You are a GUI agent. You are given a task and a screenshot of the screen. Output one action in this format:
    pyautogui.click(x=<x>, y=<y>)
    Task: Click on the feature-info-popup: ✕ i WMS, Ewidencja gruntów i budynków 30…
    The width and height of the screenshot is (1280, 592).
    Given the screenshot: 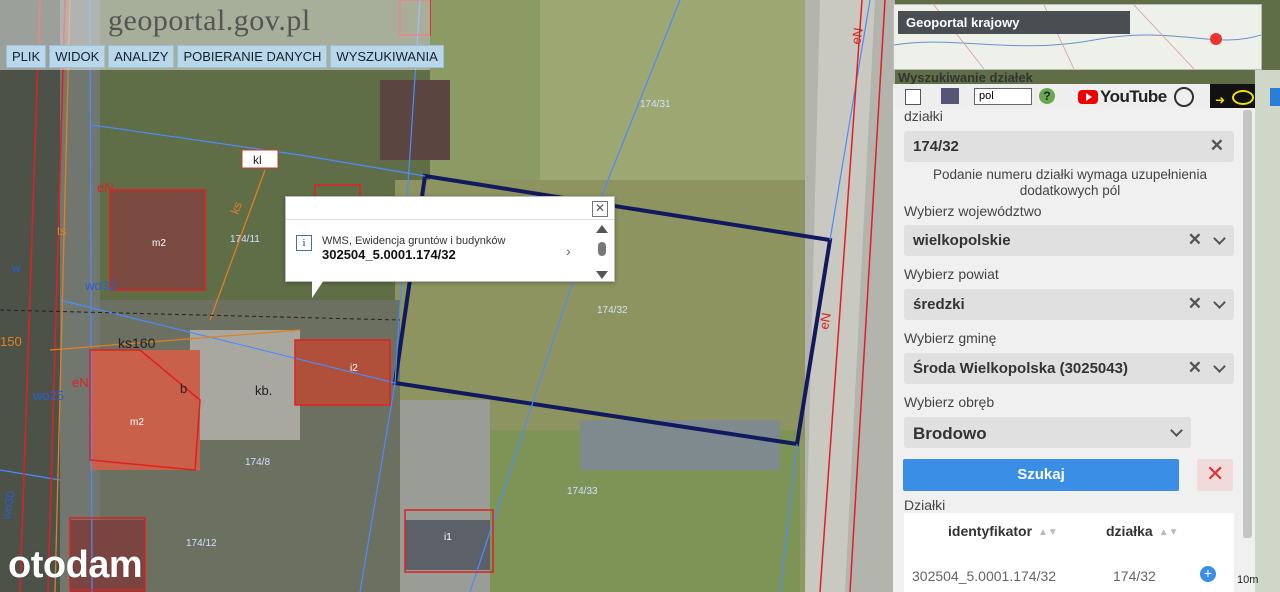 What is the action you would take?
    pyautogui.click(x=450, y=239)
    